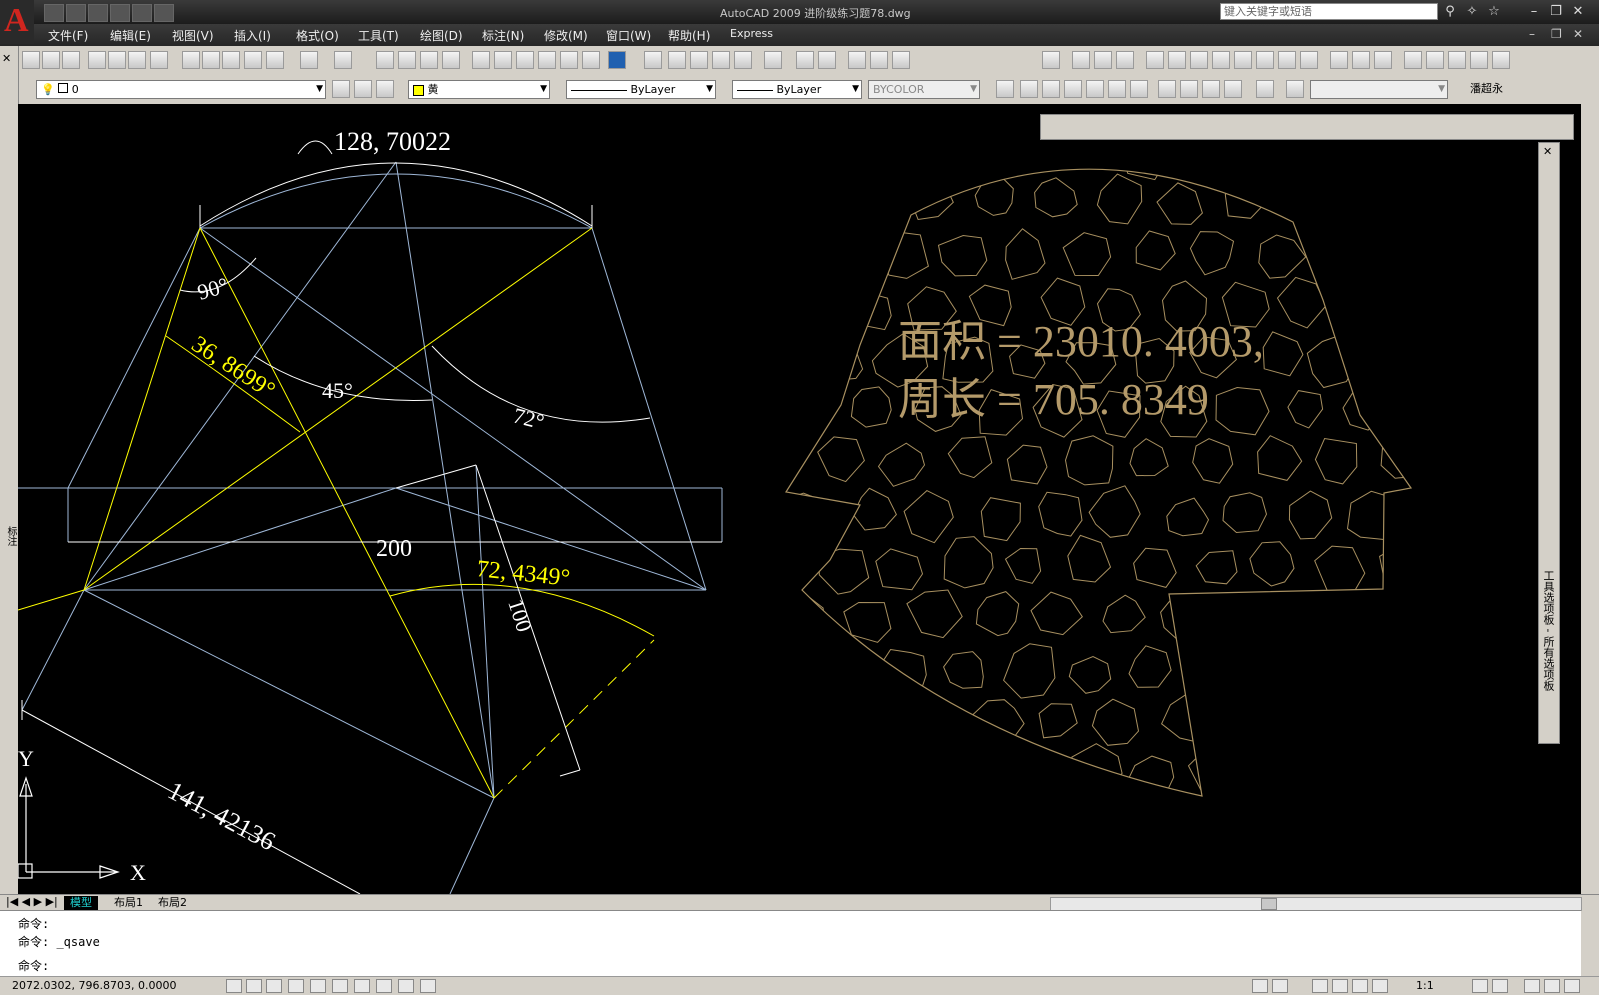 The height and width of the screenshot is (995, 1599). Describe the element at coordinates (441, 35) in the screenshot. I see `menu-draw: 绘图(D)` at that location.